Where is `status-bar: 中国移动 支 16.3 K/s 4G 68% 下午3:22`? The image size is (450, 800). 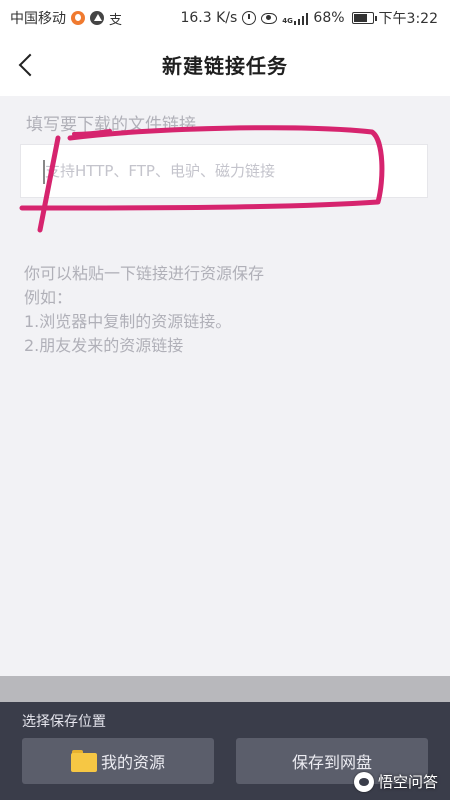 status-bar: 中国移动 支 16.3 K/s 4G 68% 下午3:22 is located at coordinates (225, 17).